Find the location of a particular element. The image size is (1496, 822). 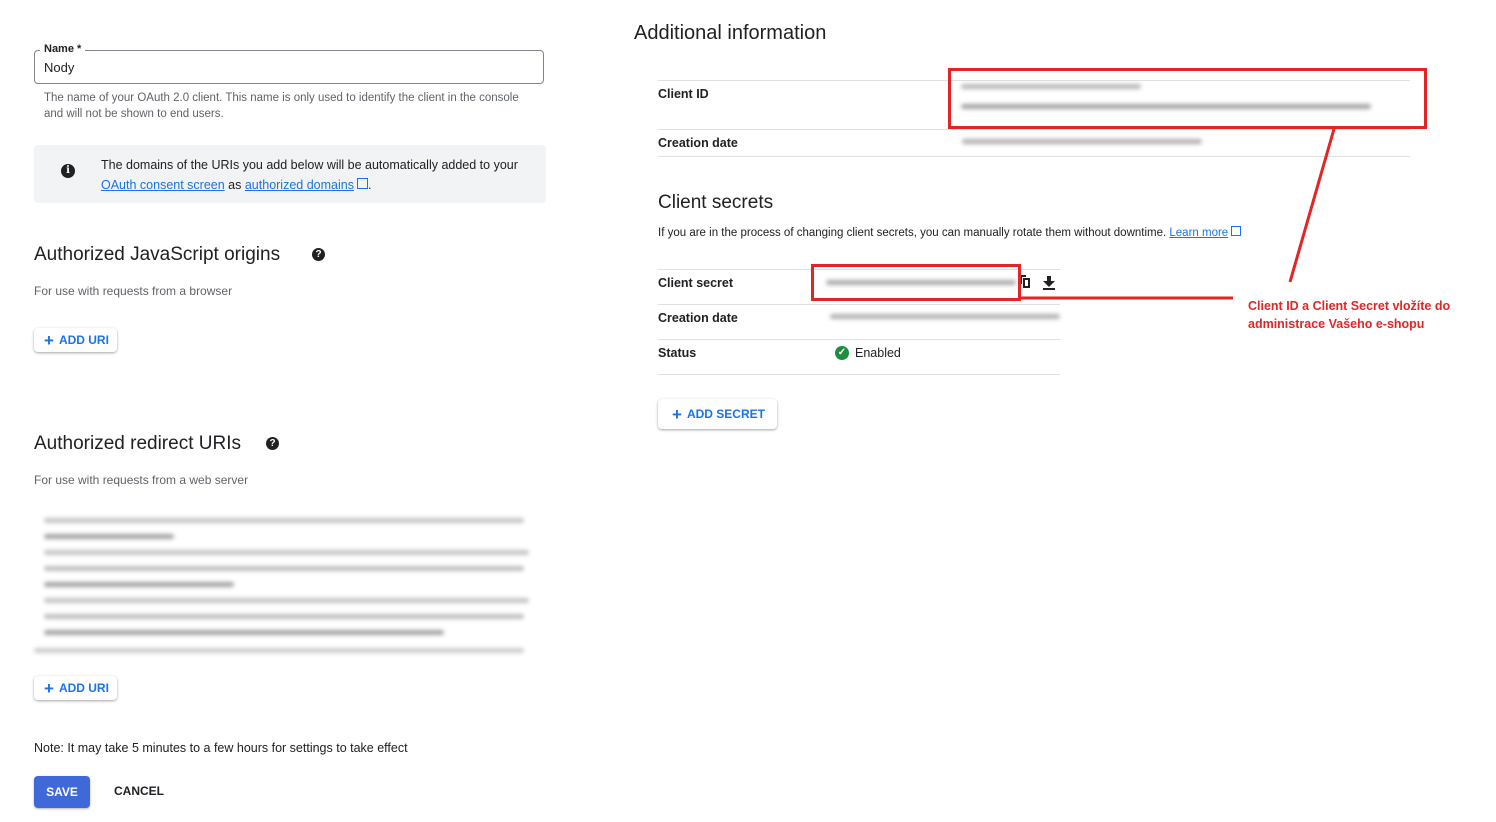

client-id-pointer-line is located at coordinates (1312, 205).